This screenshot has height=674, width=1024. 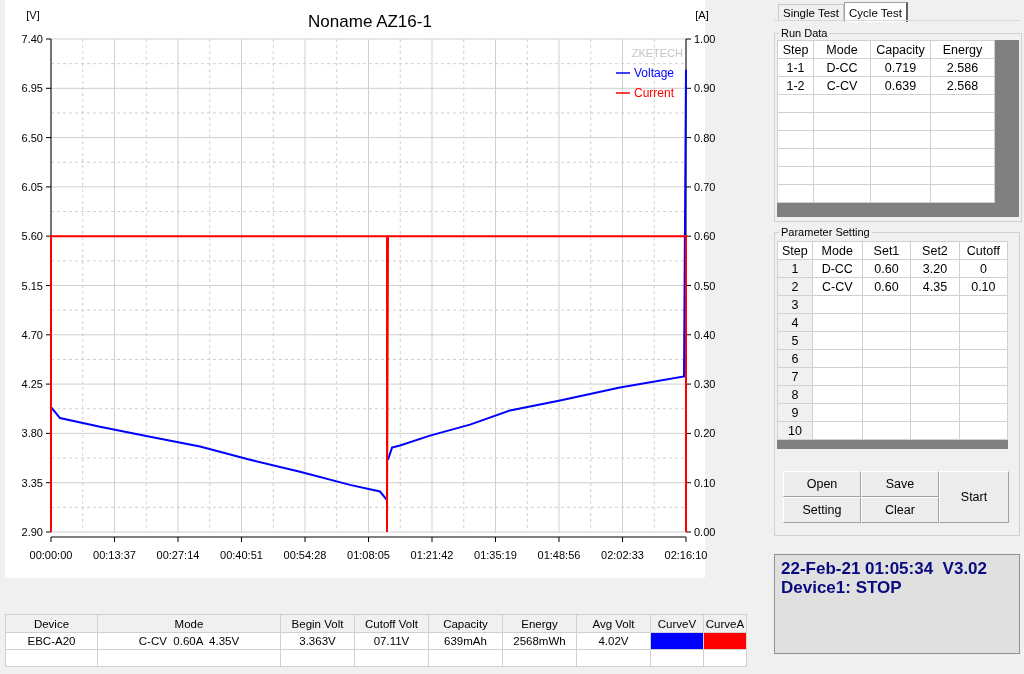 I want to click on column-header: Cutoff, so click(x=983, y=250).